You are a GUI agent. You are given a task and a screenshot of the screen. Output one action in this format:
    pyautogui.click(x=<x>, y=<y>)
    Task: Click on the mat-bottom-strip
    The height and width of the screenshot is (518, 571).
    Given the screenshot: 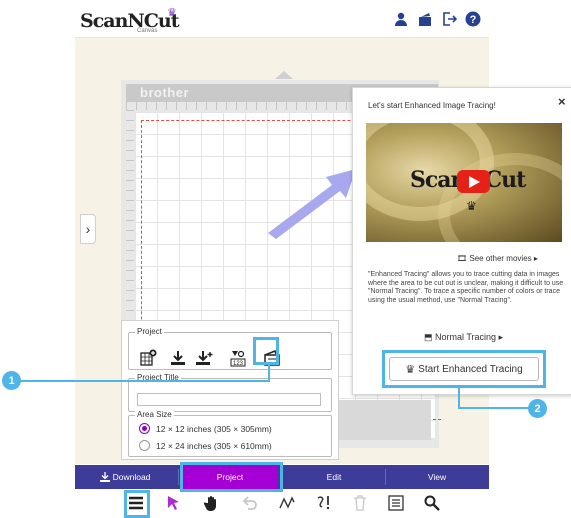 What is the action you would take?
    pyautogui.click(x=383, y=420)
    